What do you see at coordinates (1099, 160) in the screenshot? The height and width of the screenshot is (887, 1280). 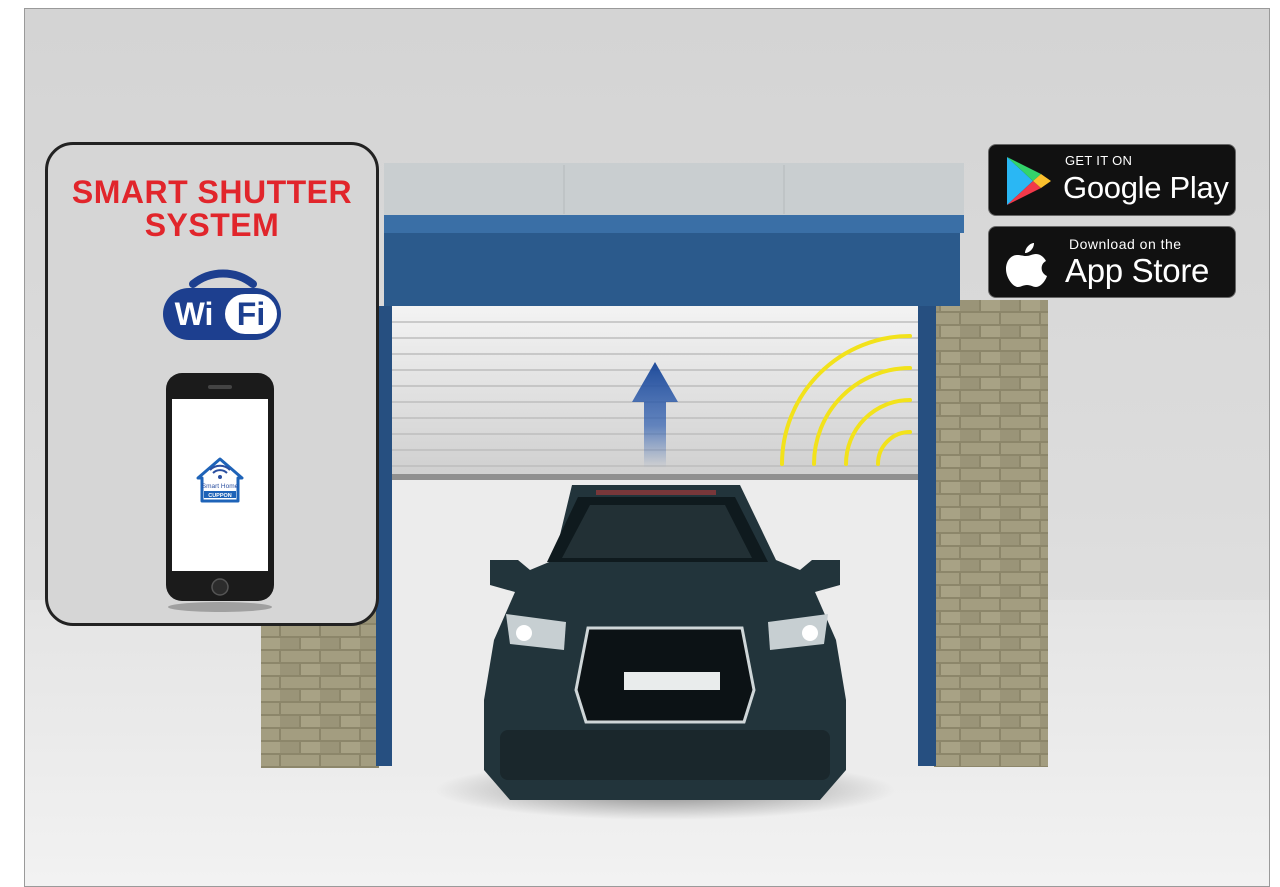 I see `google-play-small-text: GET IT ON` at bounding box center [1099, 160].